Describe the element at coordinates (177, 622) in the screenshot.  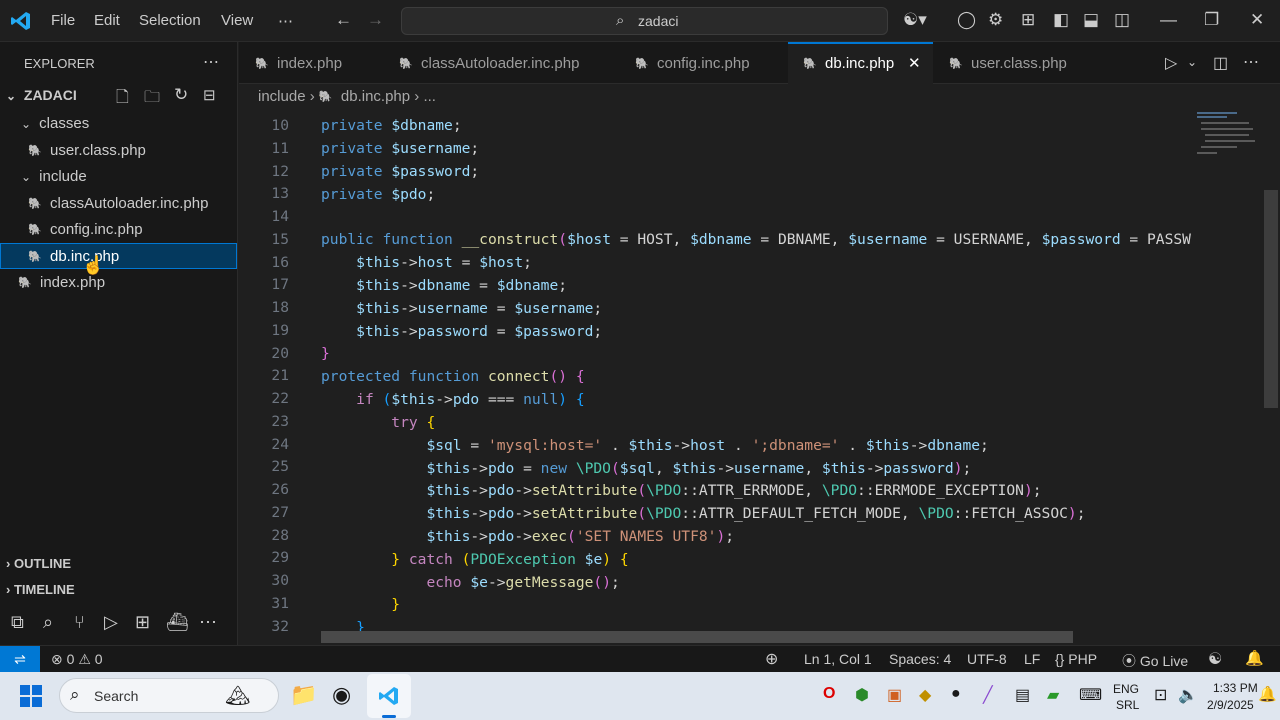
I see `docker-icon: ⛴` at that location.